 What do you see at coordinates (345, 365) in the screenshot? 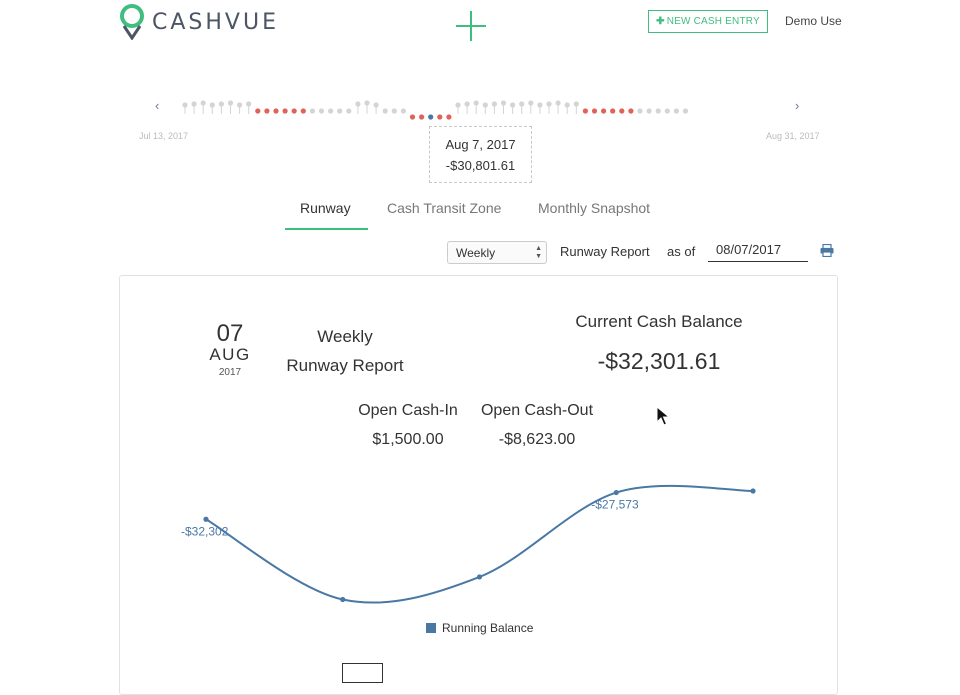
I see `report-title-line2: Runway Report` at bounding box center [345, 365].